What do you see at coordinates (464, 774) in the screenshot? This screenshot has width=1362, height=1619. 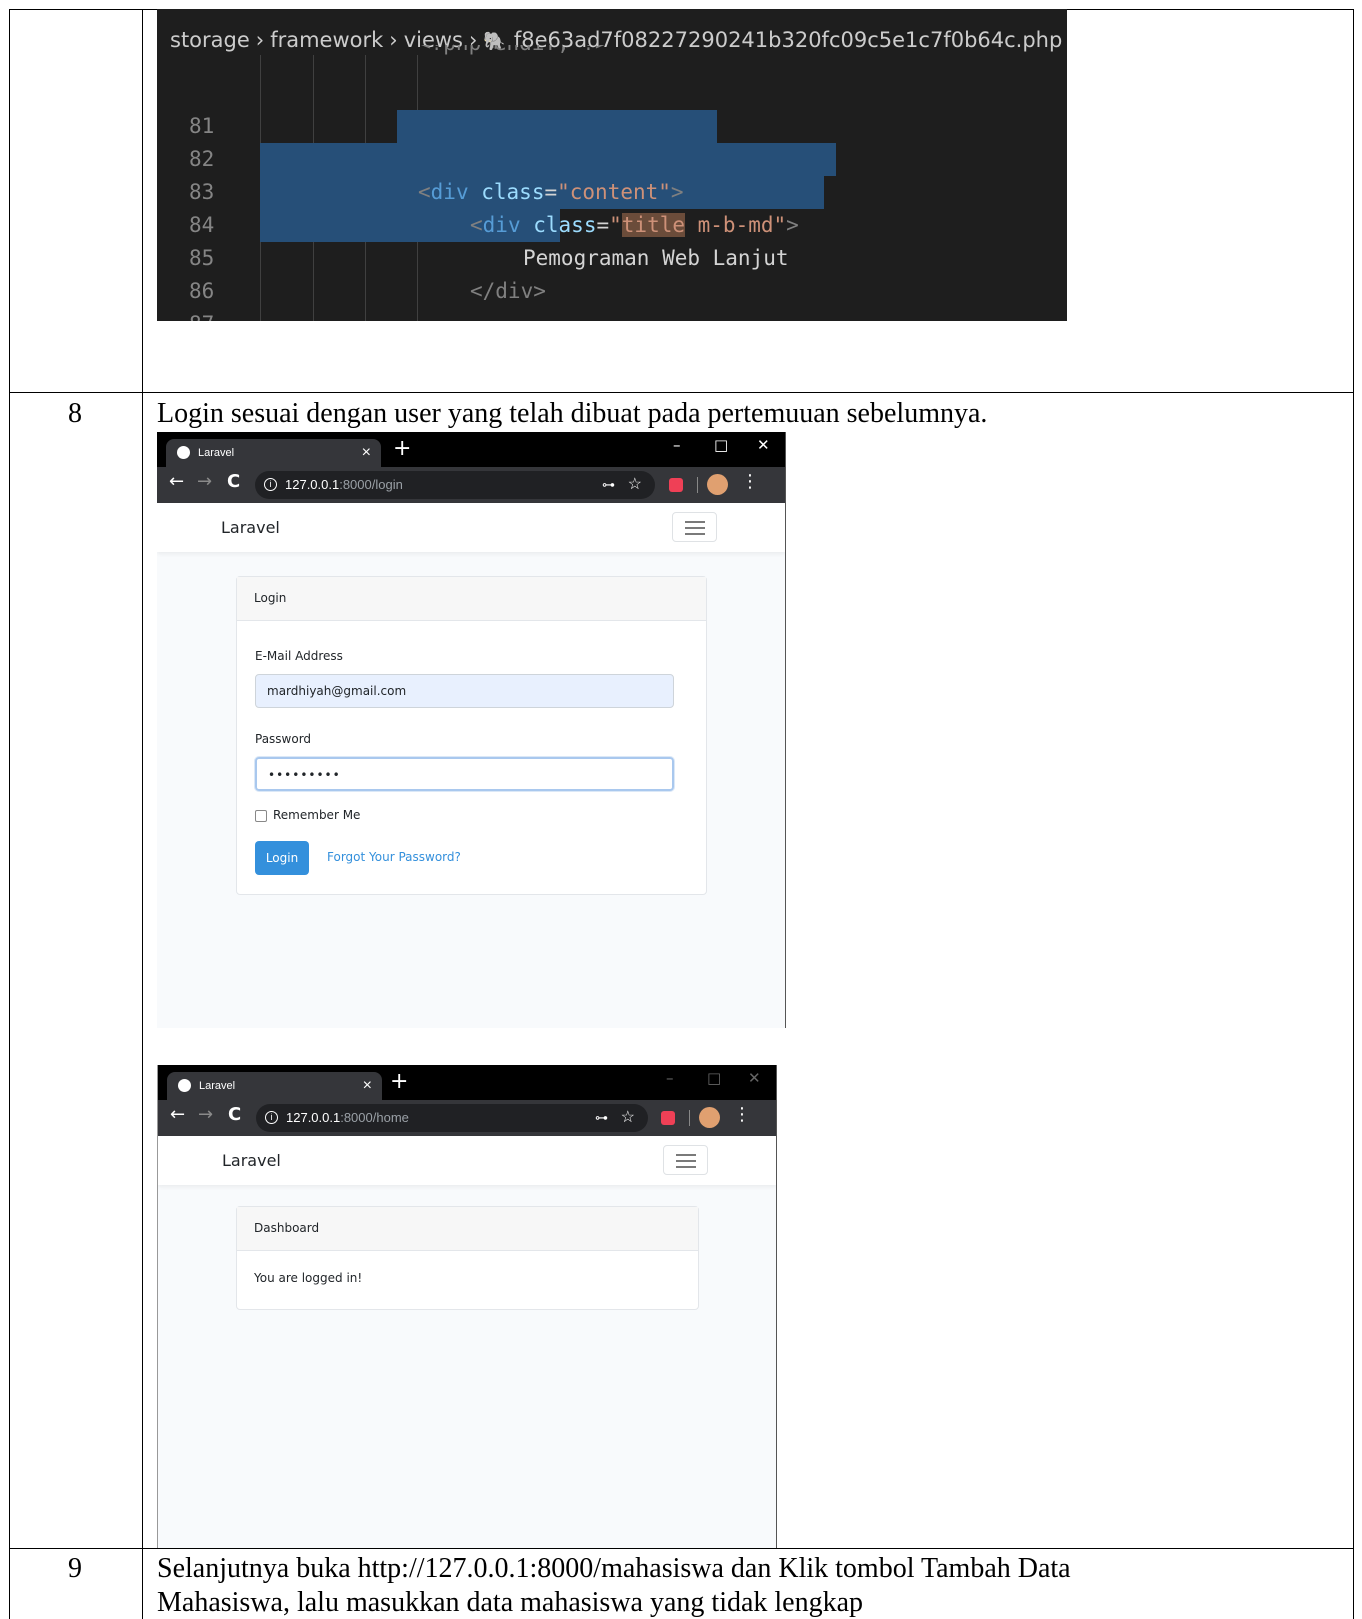 I see `password-field: •••••••••` at bounding box center [464, 774].